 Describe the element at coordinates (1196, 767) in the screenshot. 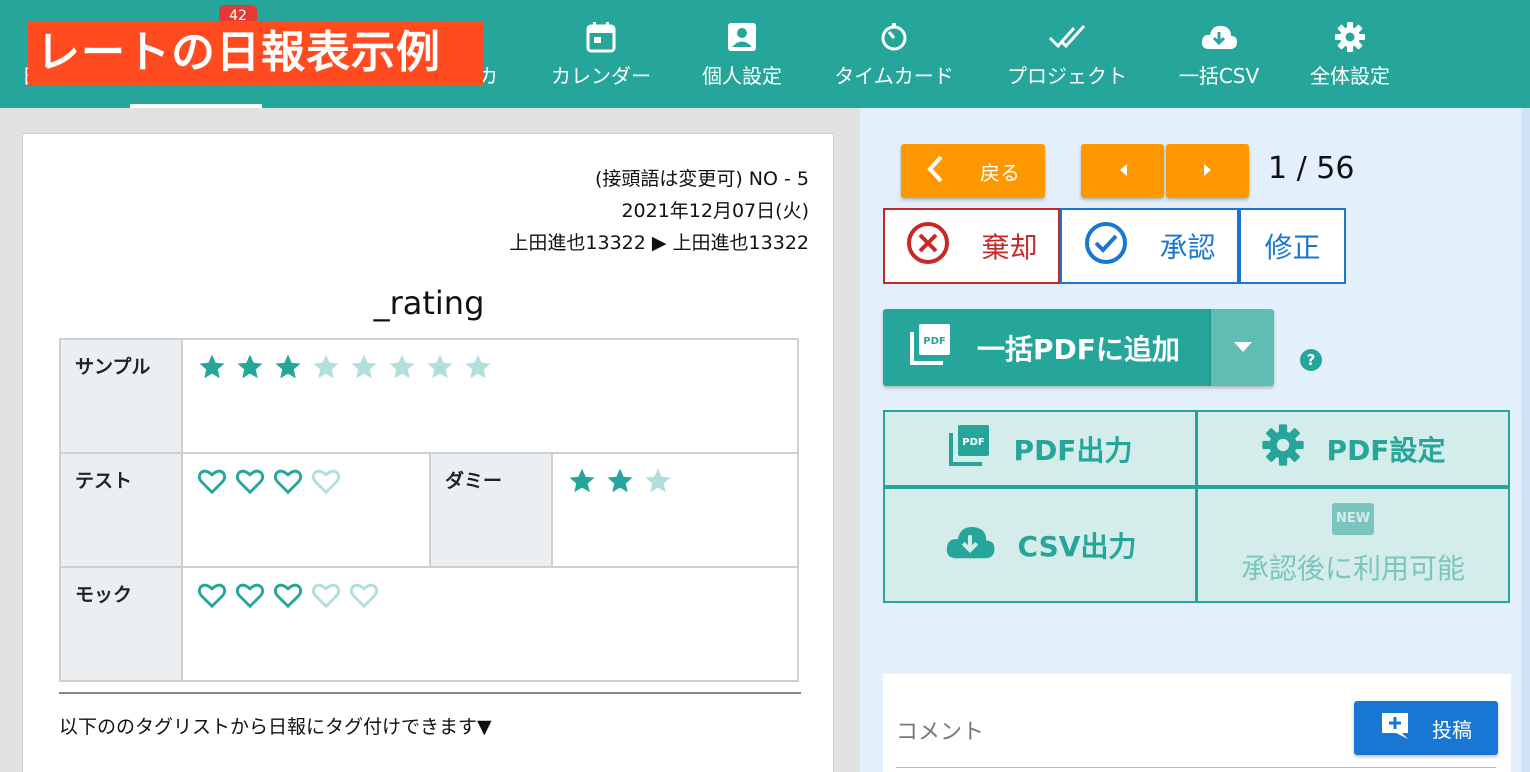

I see `comment-underline` at that location.